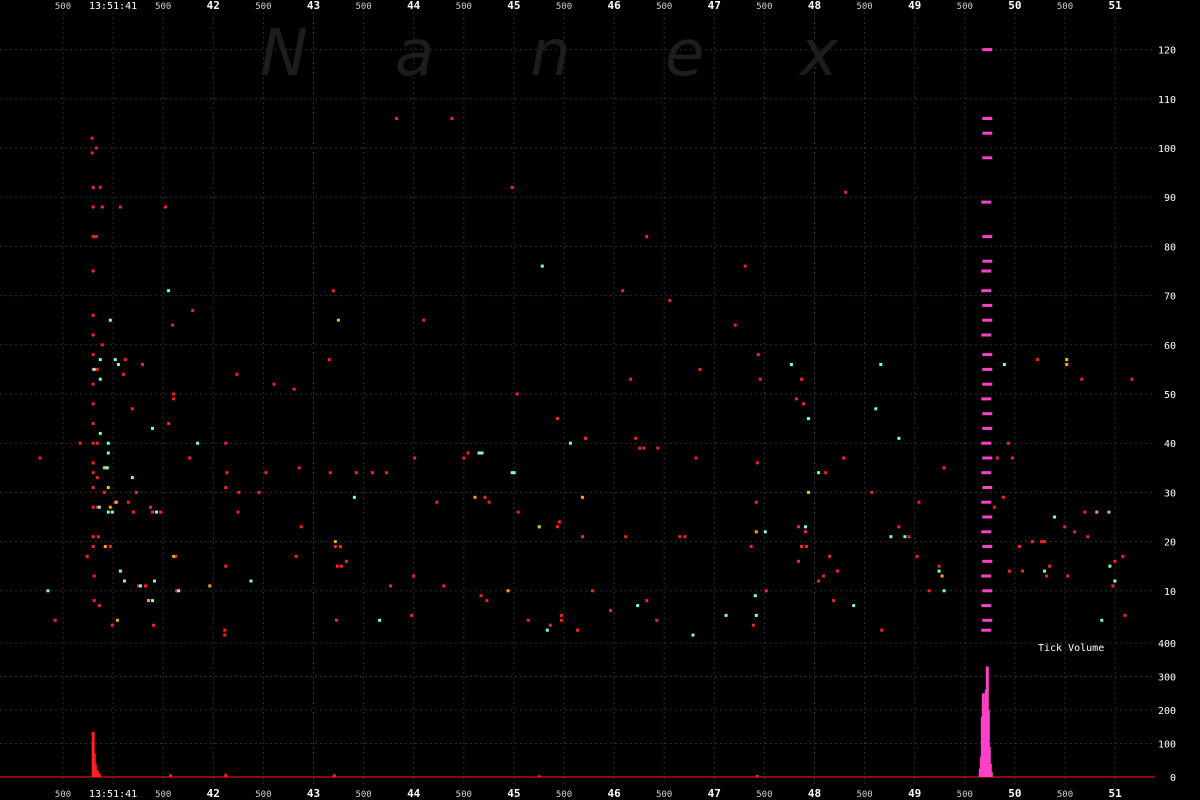 The image size is (1200, 800). Describe the element at coordinates (113, 6) in the screenshot. I see `x-tick-label-top: 13:51:41` at that location.